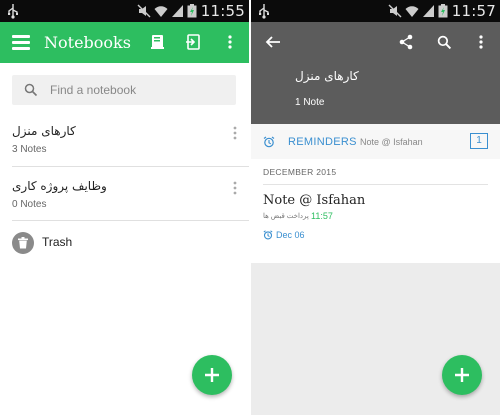  I want to click on notebook-icon, so click(158, 42).